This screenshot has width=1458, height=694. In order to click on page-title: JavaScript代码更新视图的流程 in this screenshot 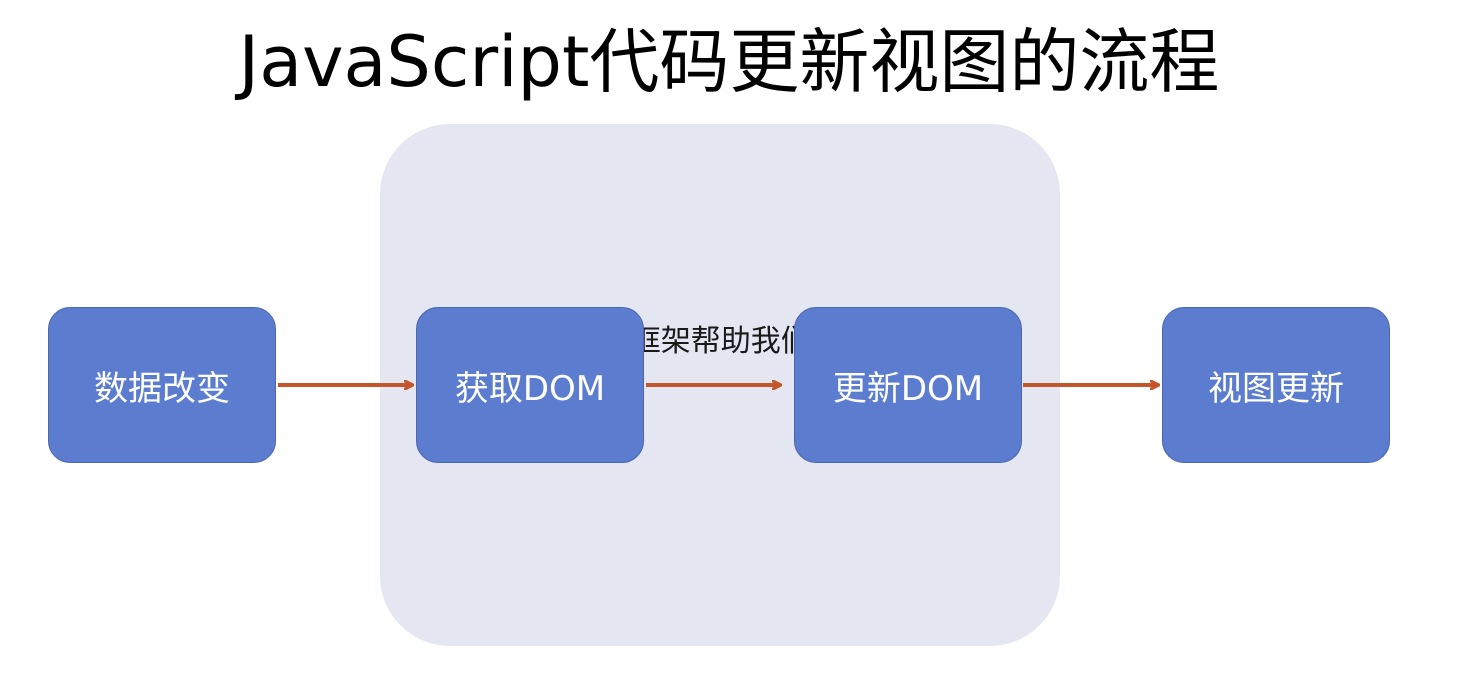, I will do `click(729, 62)`.